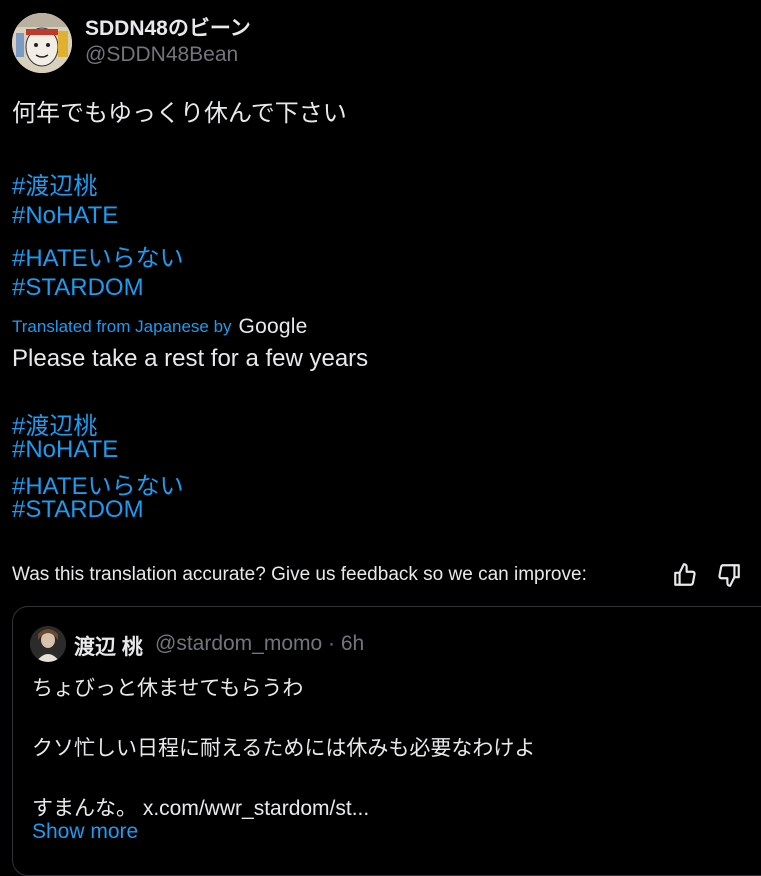 The image size is (761, 876). What do you see at coordinates (85, 832) in the screenshot?
I see `show-more-link: Show more` at bounding box center [85, 832].